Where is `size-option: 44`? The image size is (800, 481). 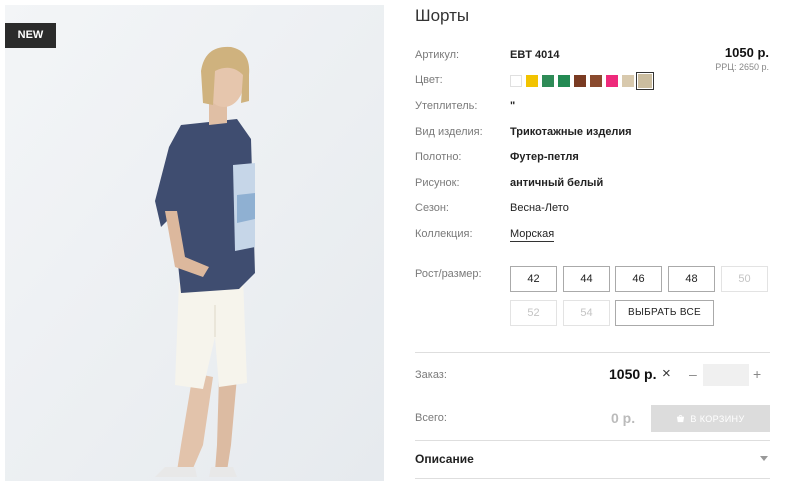
size-option: 44 is located at coordinates (586, 279).